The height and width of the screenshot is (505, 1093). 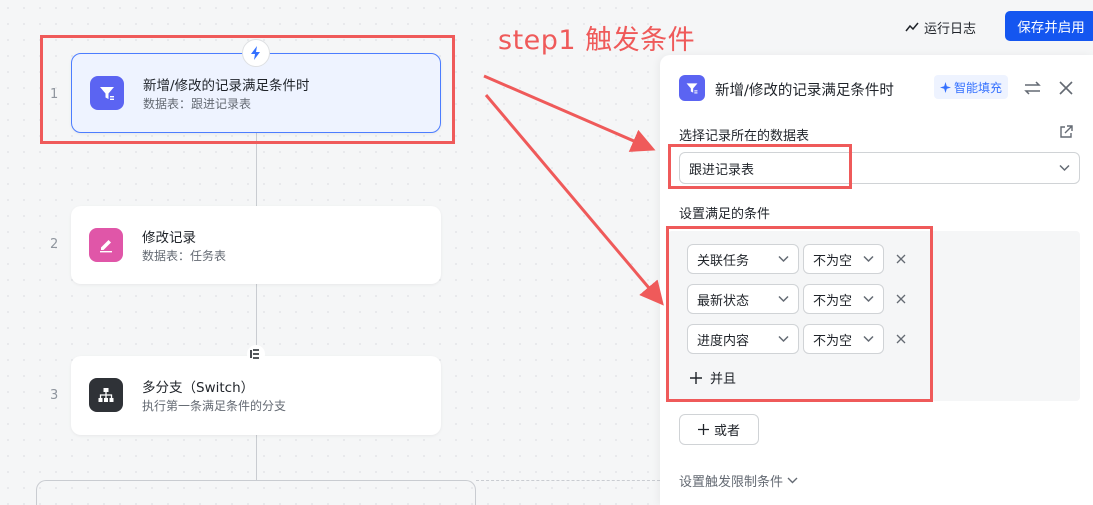 I want to click on add-and-condition-button: 并且, so click(x=713, y=377).